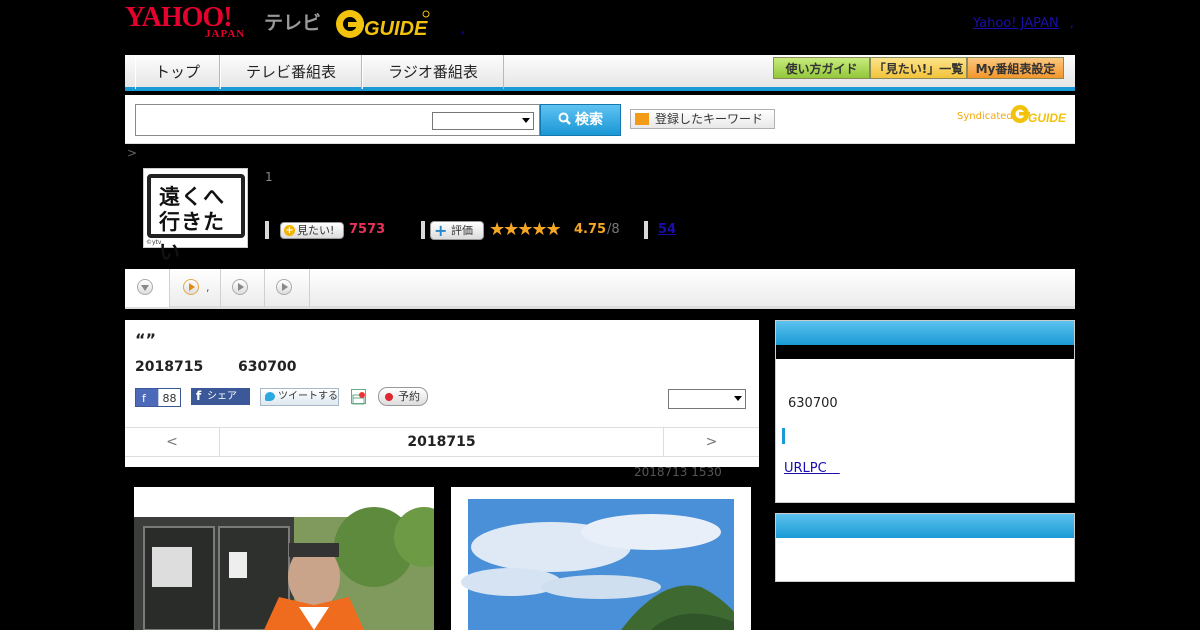 The image size is (1200, 630). I want to click on tab-expanded, so click(147, 288).